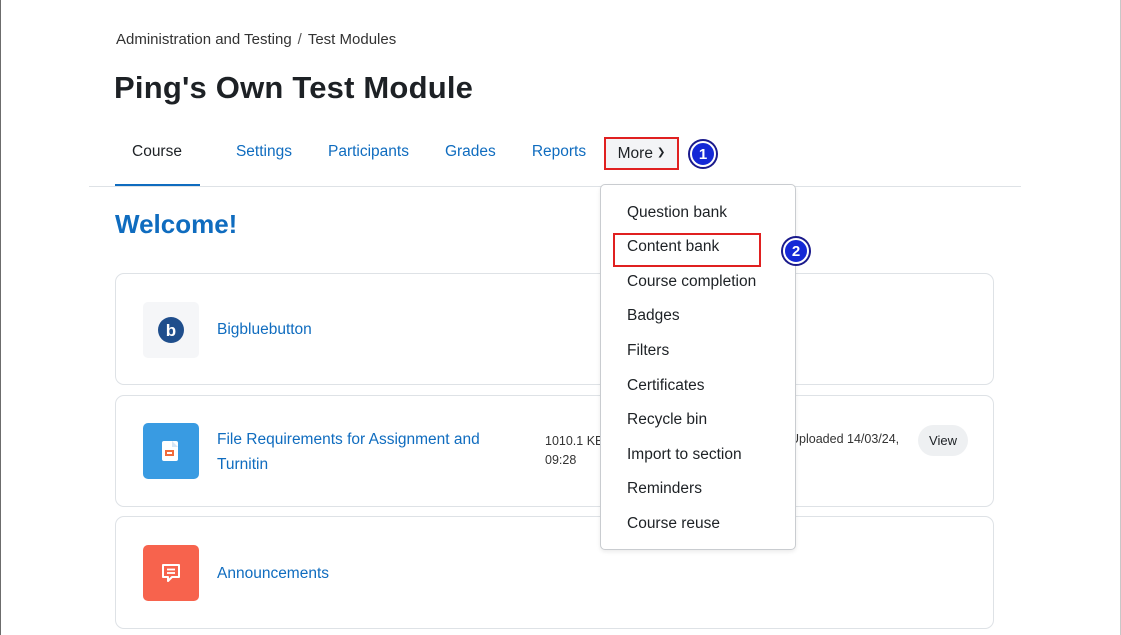 The image size is (1121, 635). I want to click on menu-item-course-completion: Course completion, so click(691, 282).